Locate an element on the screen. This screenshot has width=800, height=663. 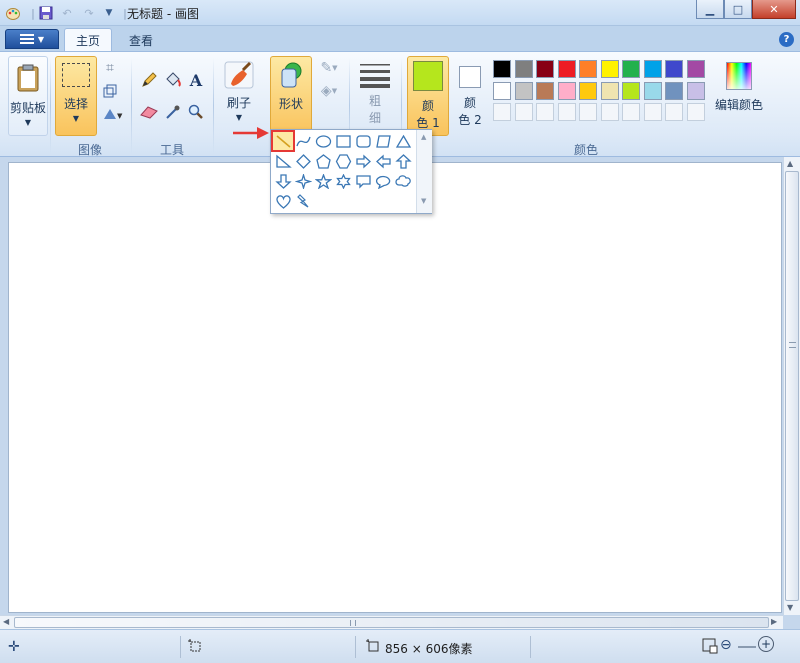
shape-pentagon-icon is located at coordinates (323, 161).